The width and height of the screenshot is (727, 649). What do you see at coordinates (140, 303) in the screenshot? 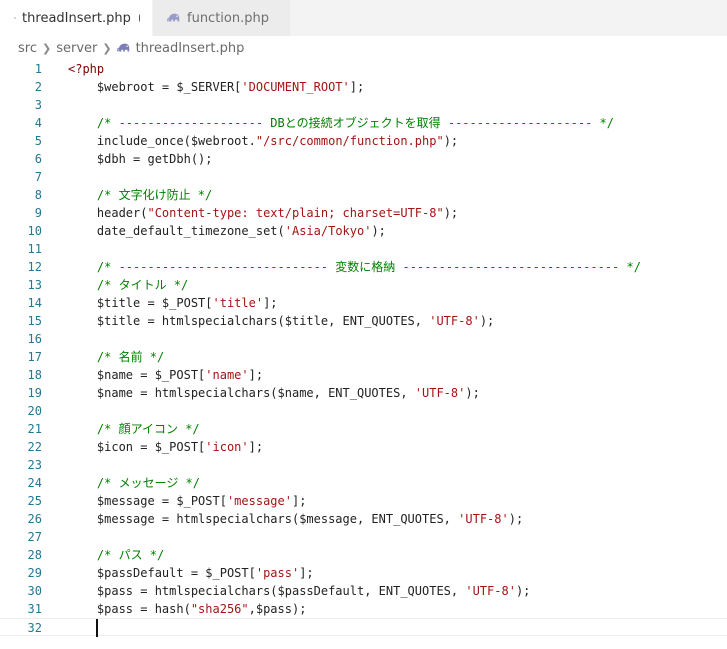
I see `code-token: $title = $_POST[` at bounding box center [140, 303].